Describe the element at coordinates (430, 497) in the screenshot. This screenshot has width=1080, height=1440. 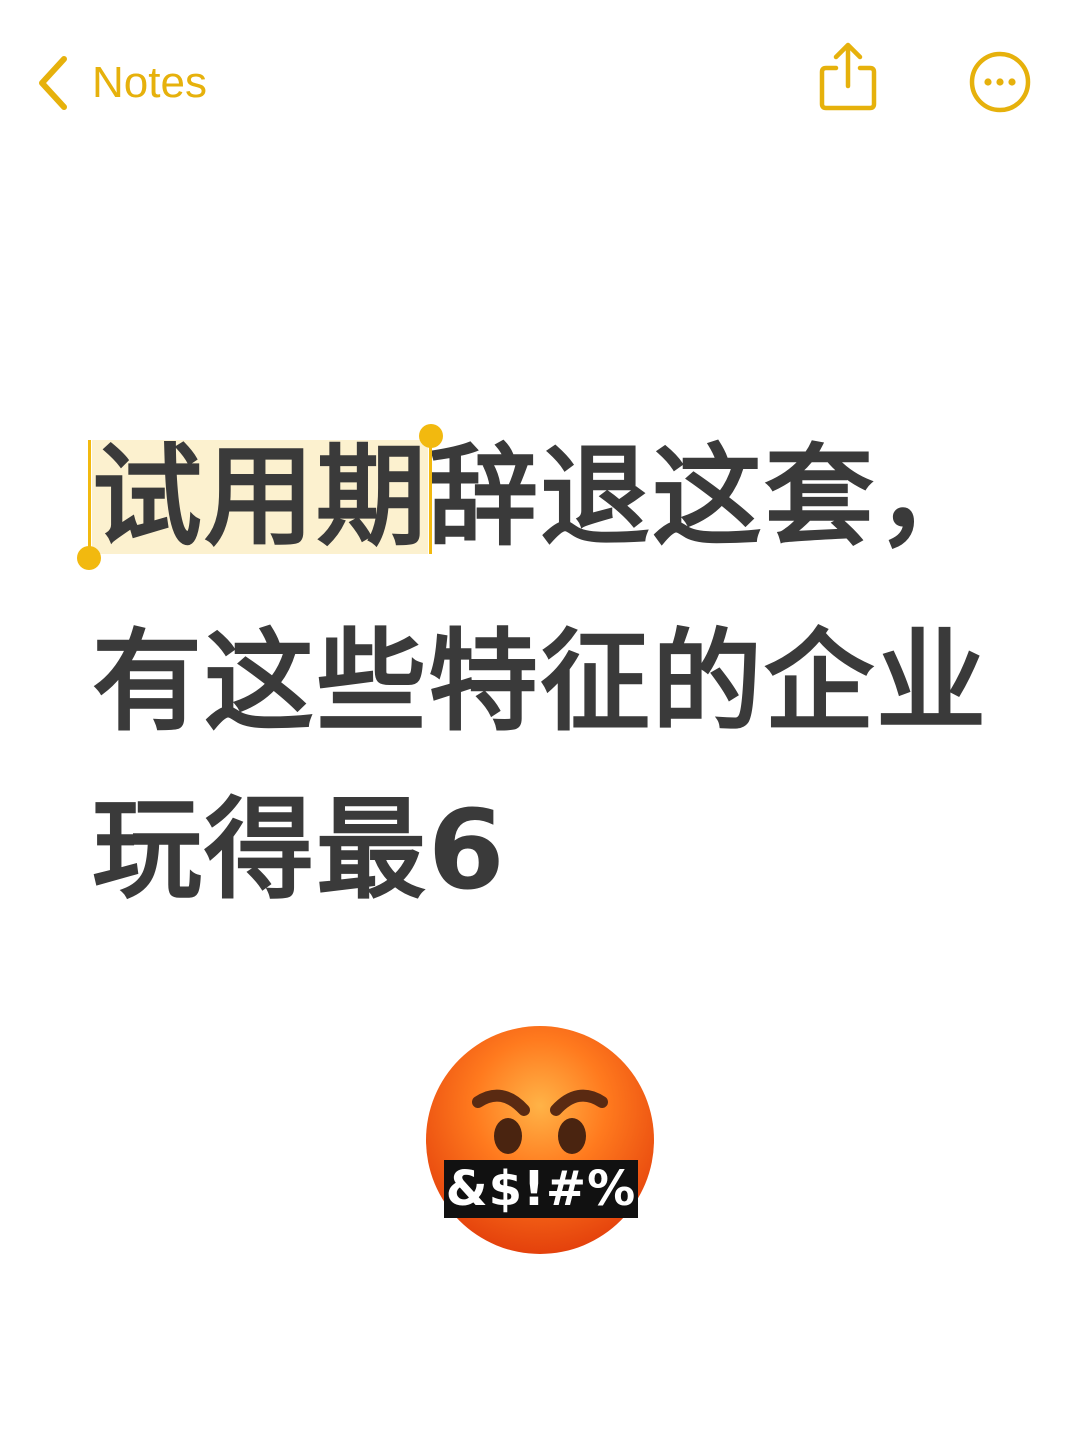
I see `selection-end-caret` at that location.